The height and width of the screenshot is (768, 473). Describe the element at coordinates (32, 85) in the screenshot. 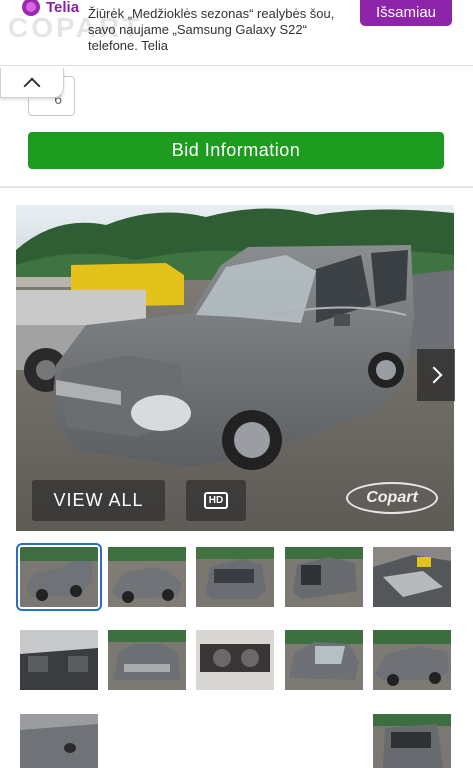

I see `chevron-up-icon` at that location.